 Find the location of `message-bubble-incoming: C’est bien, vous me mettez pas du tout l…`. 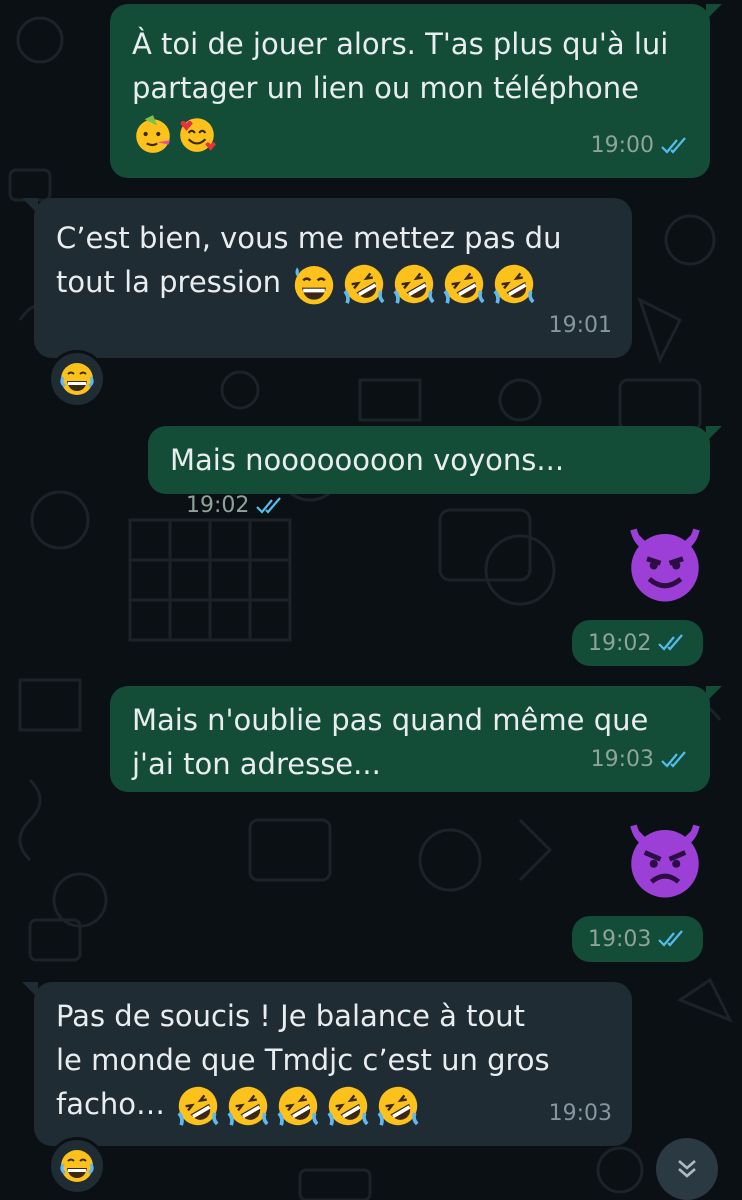

message-bubble-incoming: C’est bien, vous me mettez pas du tout l… is located at coordinates (327, 278).